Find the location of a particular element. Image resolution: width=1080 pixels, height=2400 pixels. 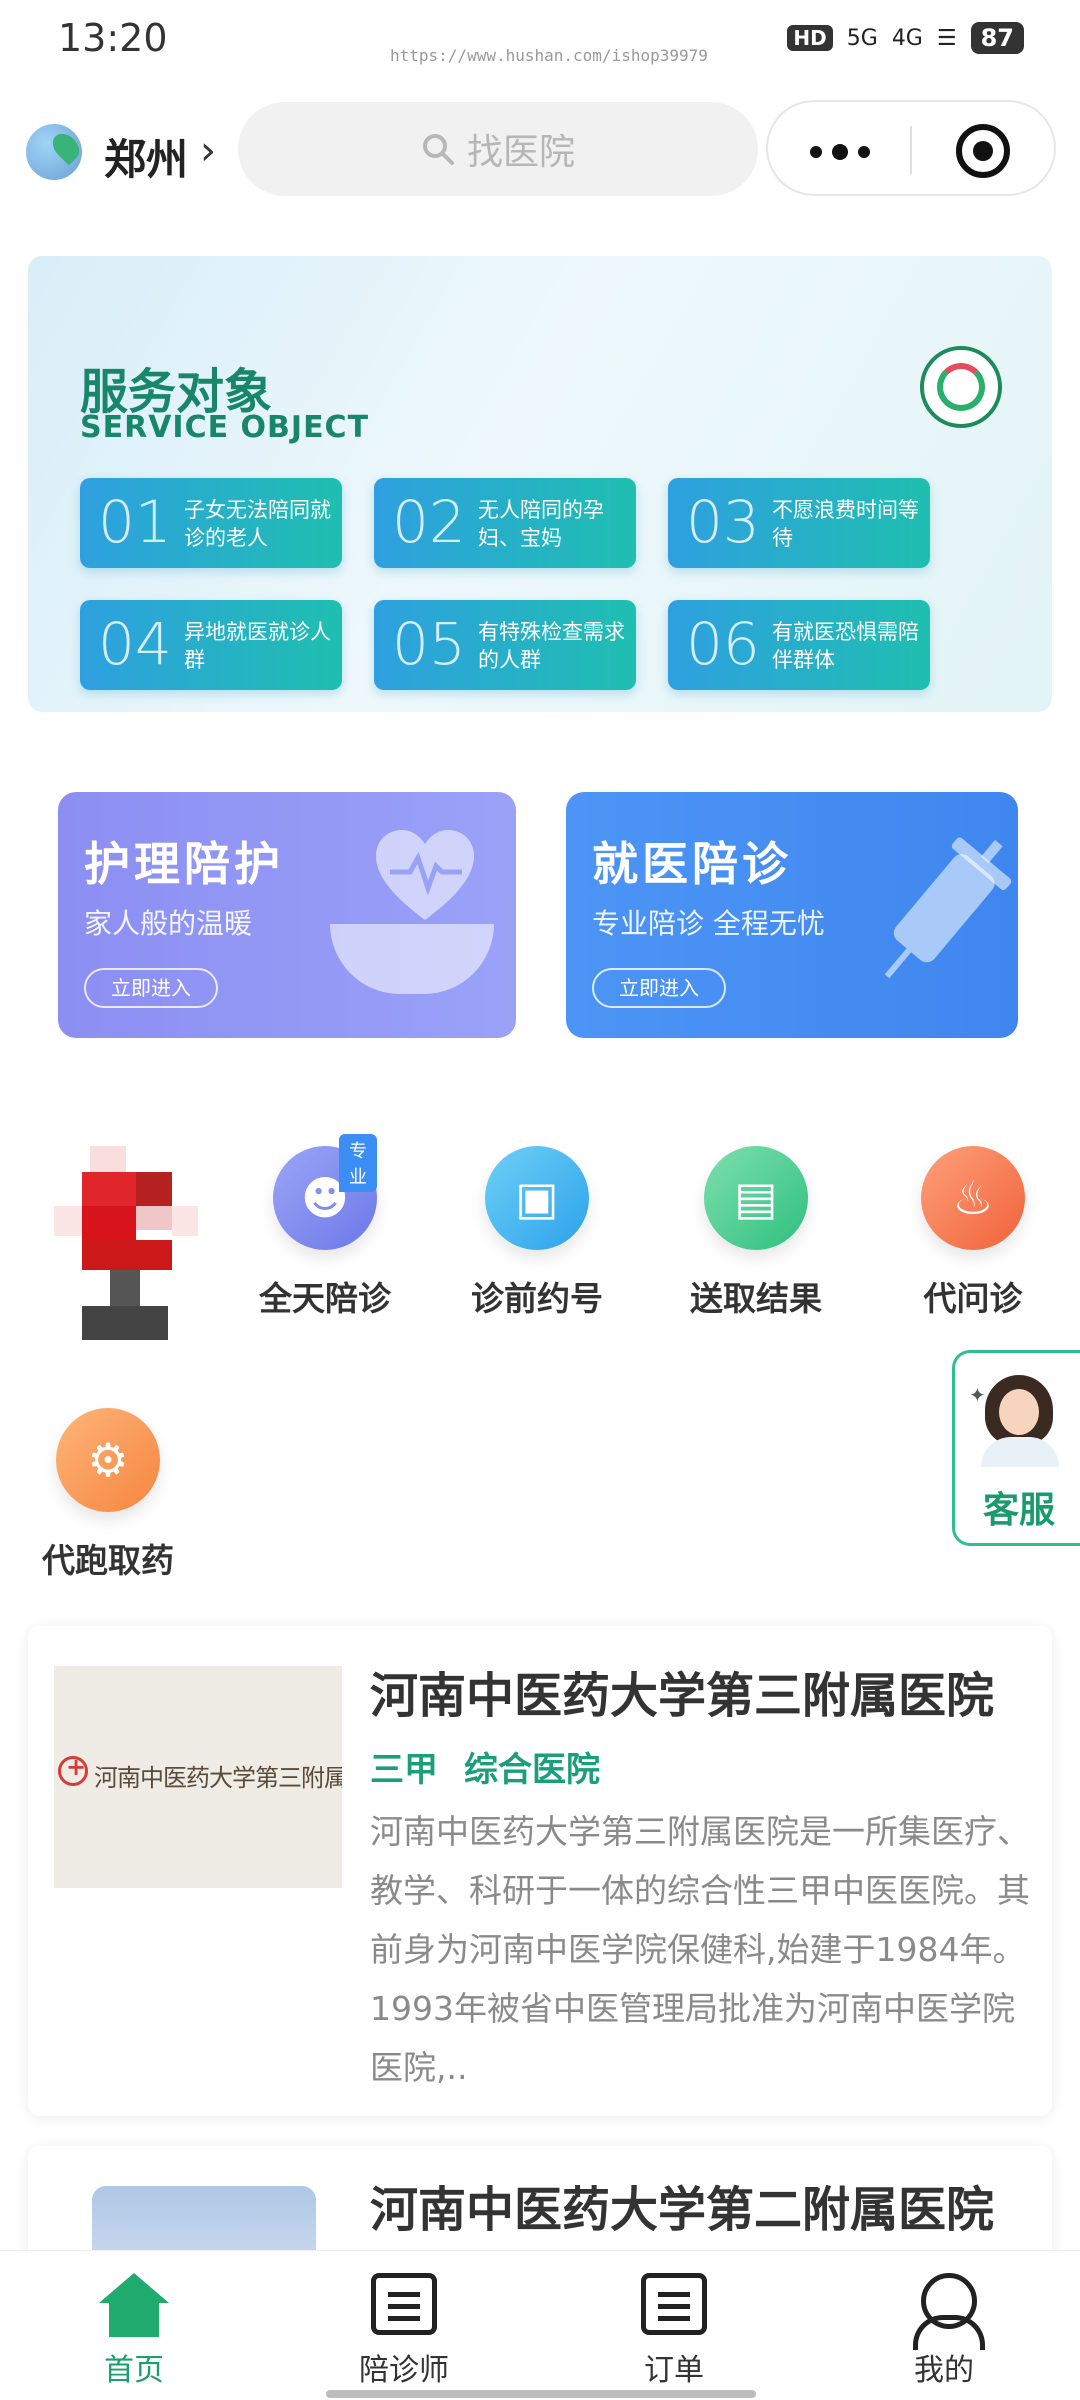

item-number: 03 is located at coordinates (723, 522).